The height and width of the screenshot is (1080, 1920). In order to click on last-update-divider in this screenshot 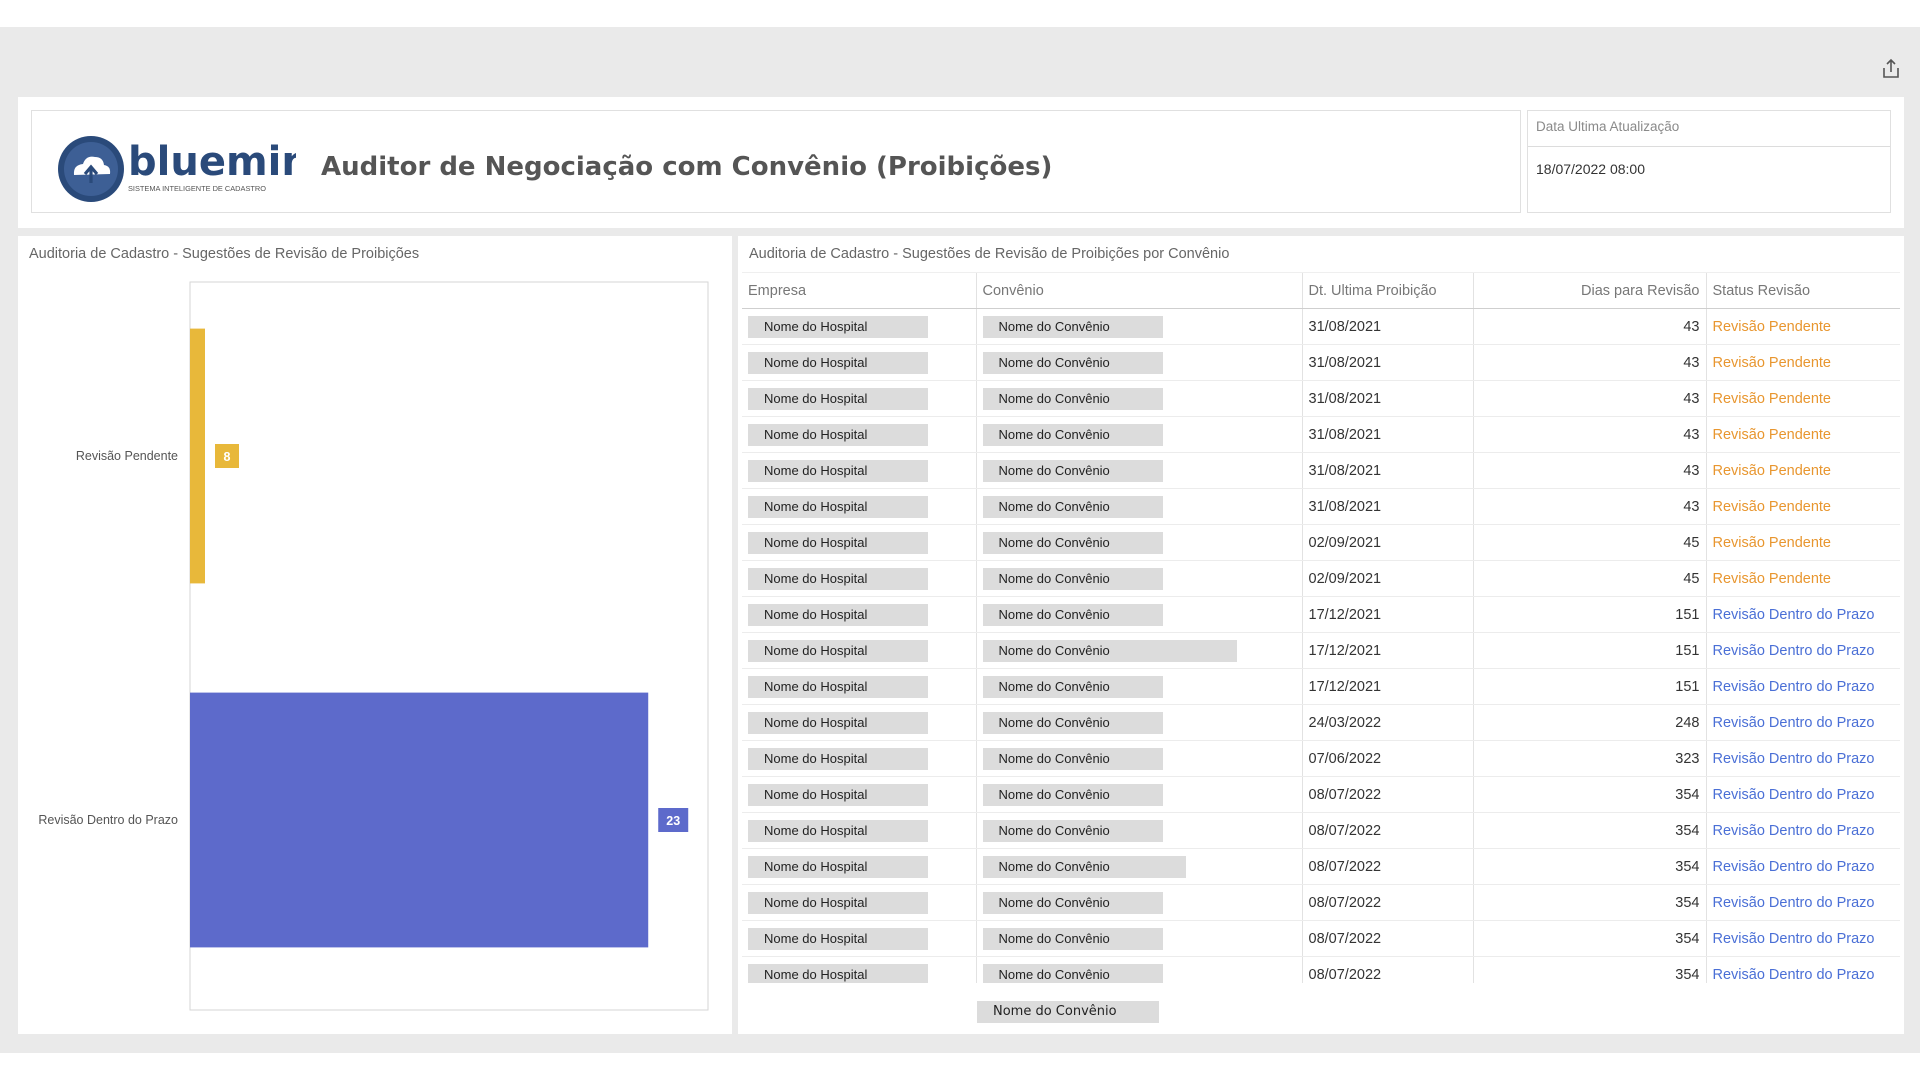, I will do `click(1709, 146)`.